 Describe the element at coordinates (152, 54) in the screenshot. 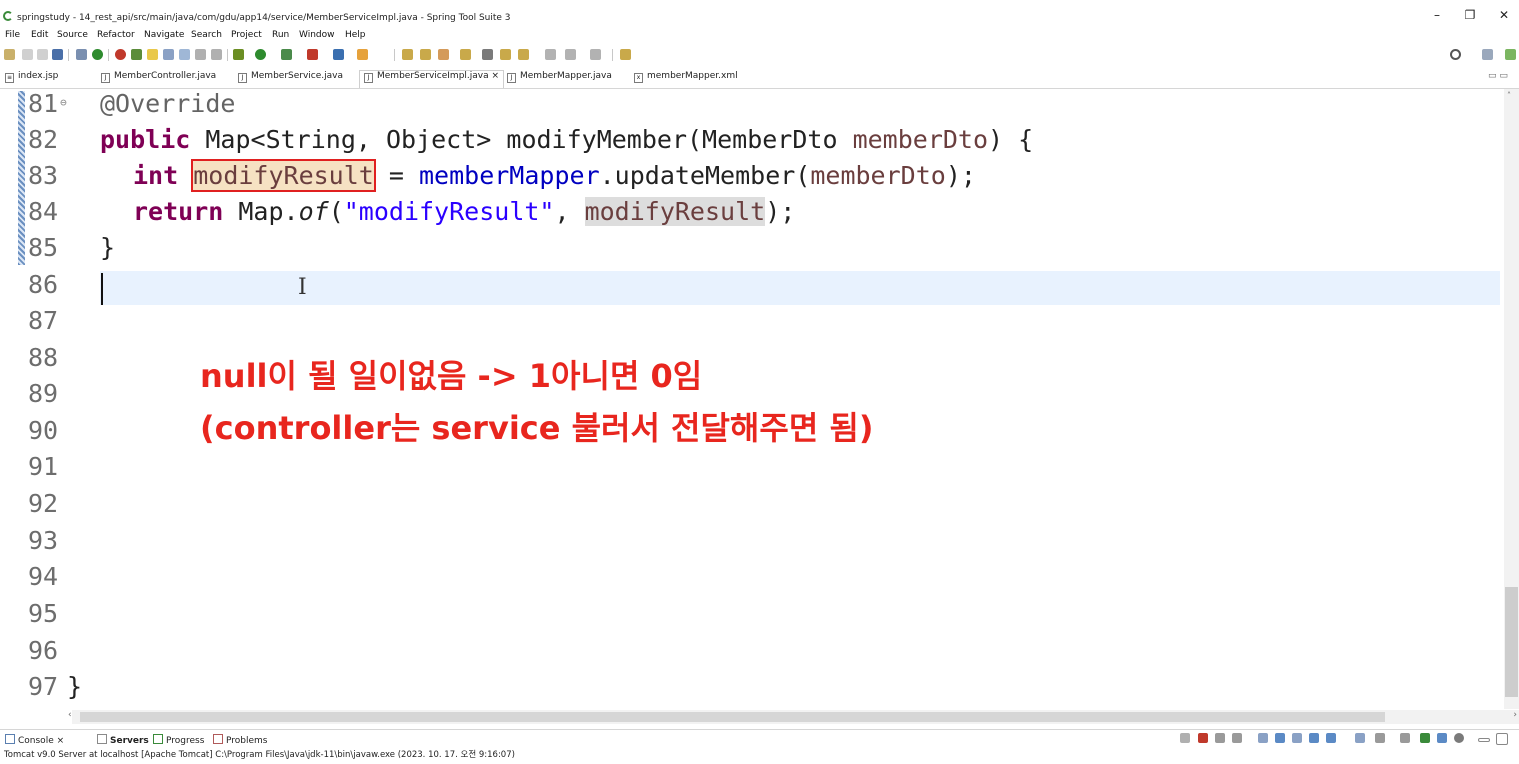

I see `highlight-icon` at that location.